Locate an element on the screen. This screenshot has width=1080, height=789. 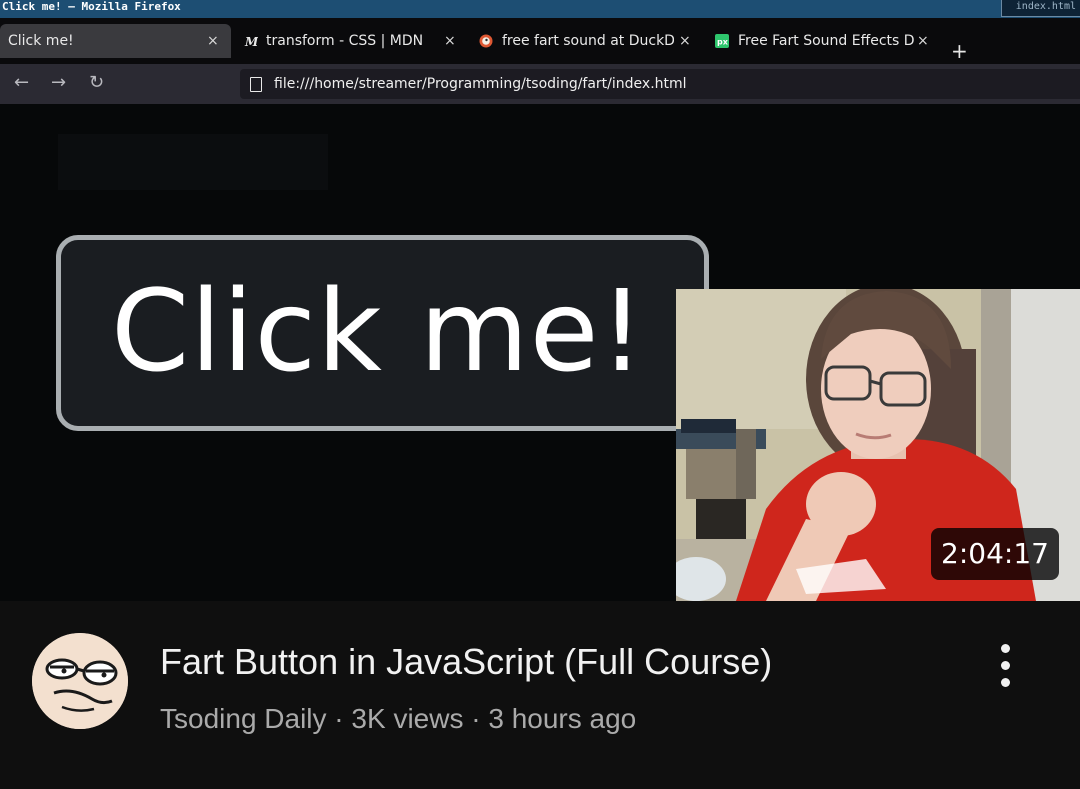
browser-tab-label: Click me! is located at coordinates (41, 41).